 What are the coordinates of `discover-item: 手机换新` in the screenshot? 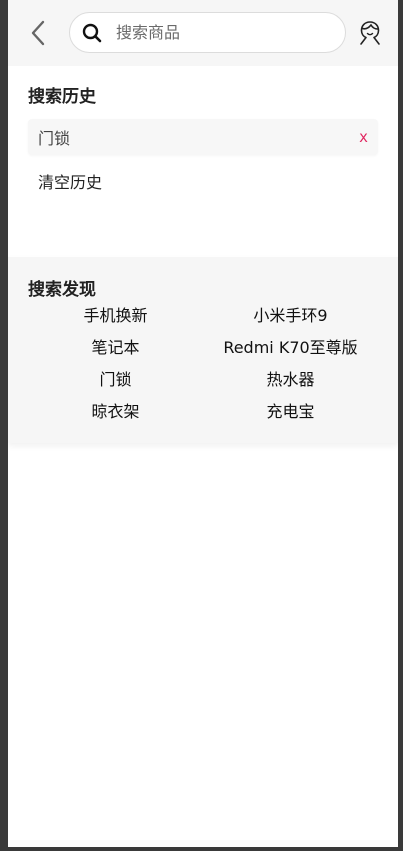 It's located at (115, 316).